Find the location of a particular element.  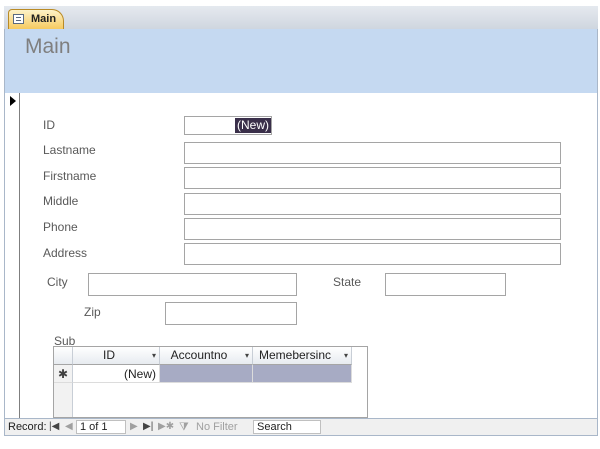

current-record-field: 1 of 1 is located at coordinates (101, 427).